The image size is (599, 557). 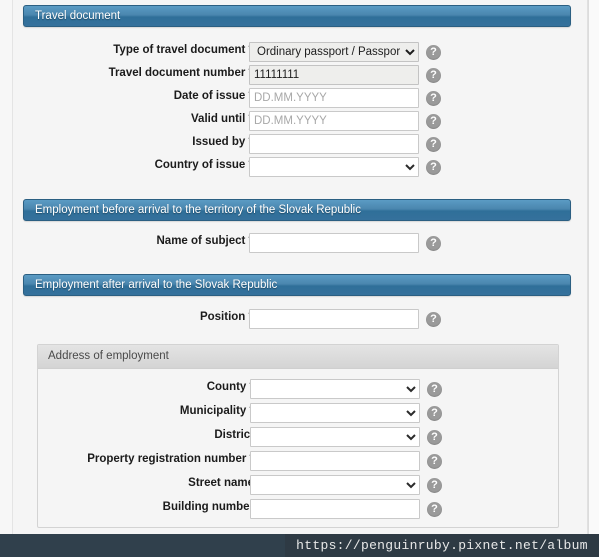 What do you see at coordinates (593, 278) in the screenshot?
I see `right-gutter` at bounding box center [593, 278].